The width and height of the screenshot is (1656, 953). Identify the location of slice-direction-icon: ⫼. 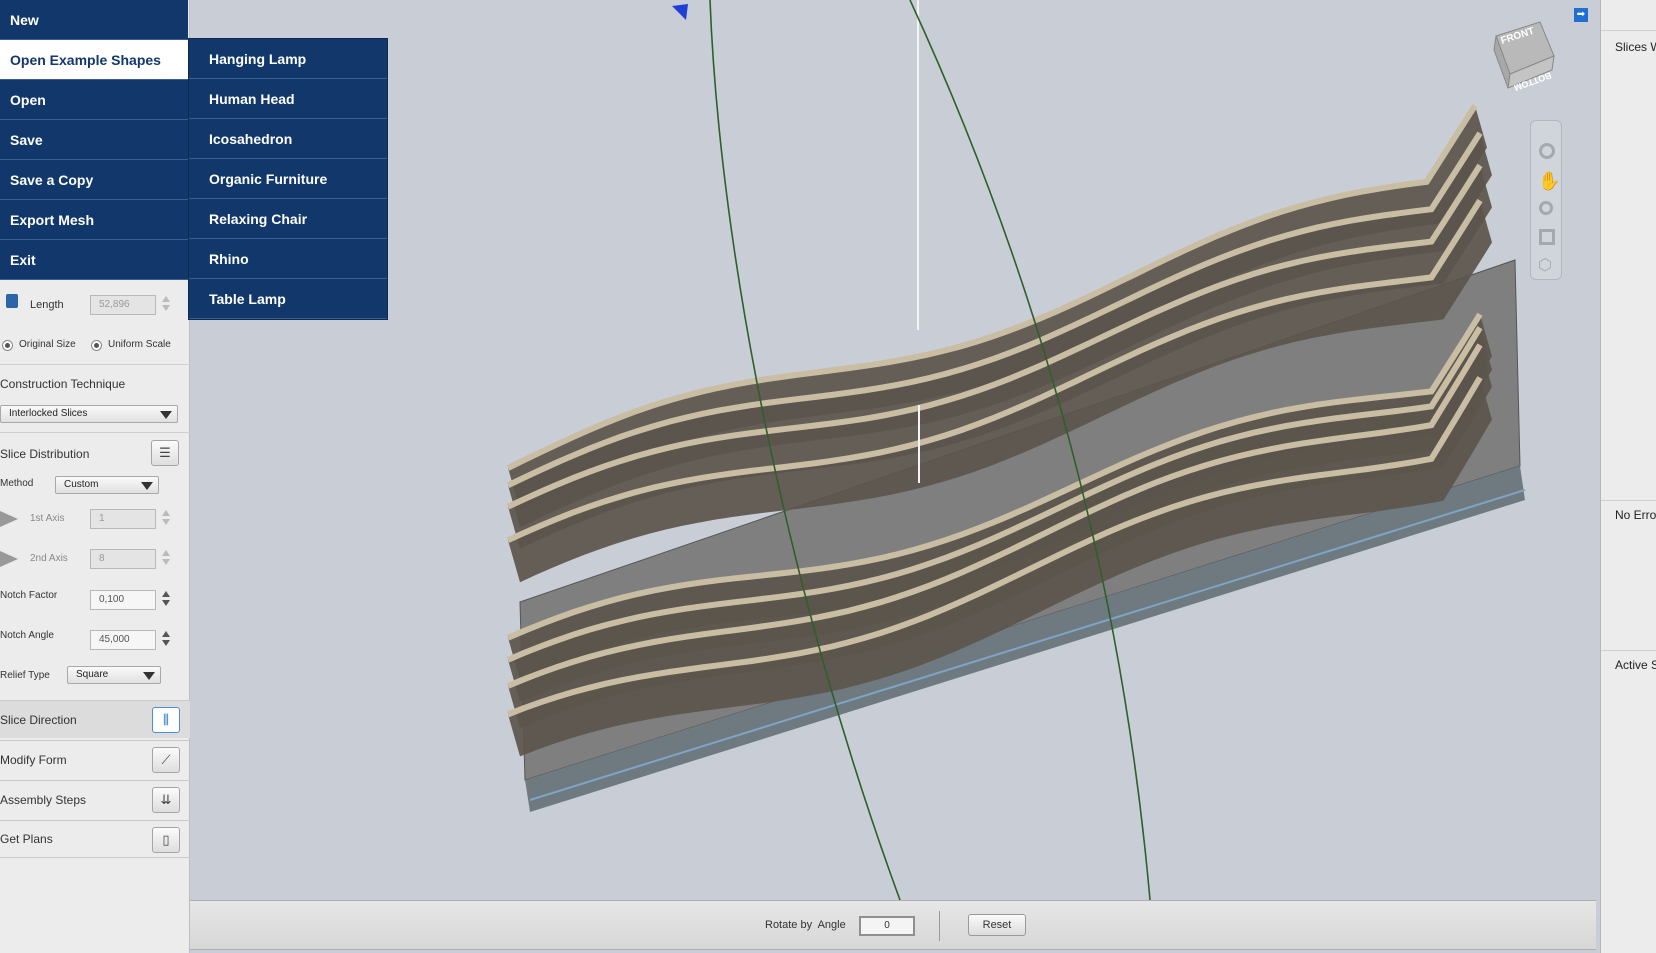
(166, 719).